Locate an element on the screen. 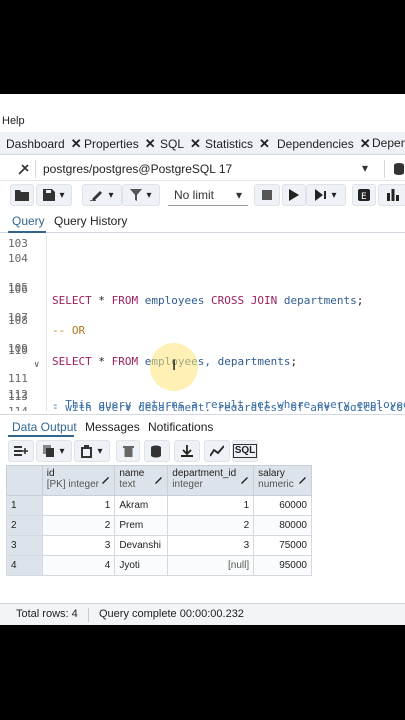 The image size is (405, 720). tab-dependencies: Dependencies ✕ is located at coordinates (324, 144).